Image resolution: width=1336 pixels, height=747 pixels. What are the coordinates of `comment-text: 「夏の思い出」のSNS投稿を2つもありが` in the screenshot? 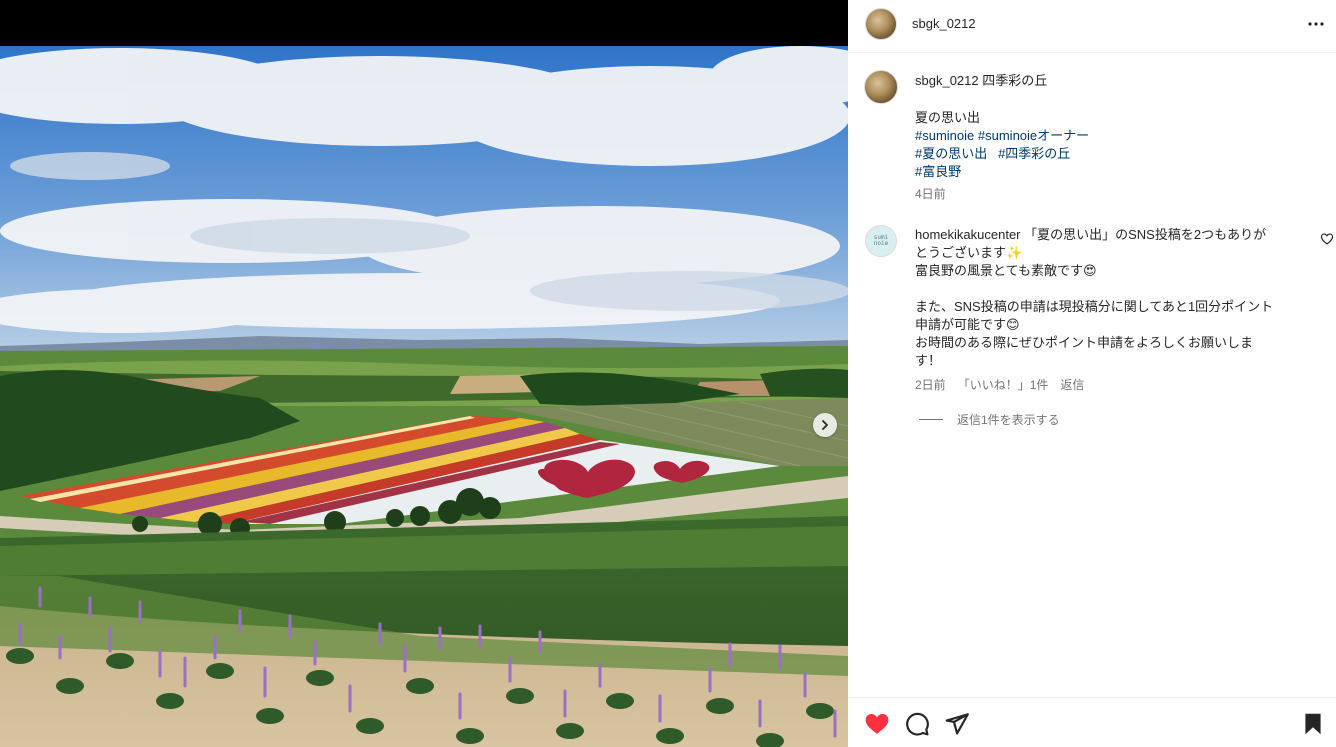 It's located at (1145, 234).